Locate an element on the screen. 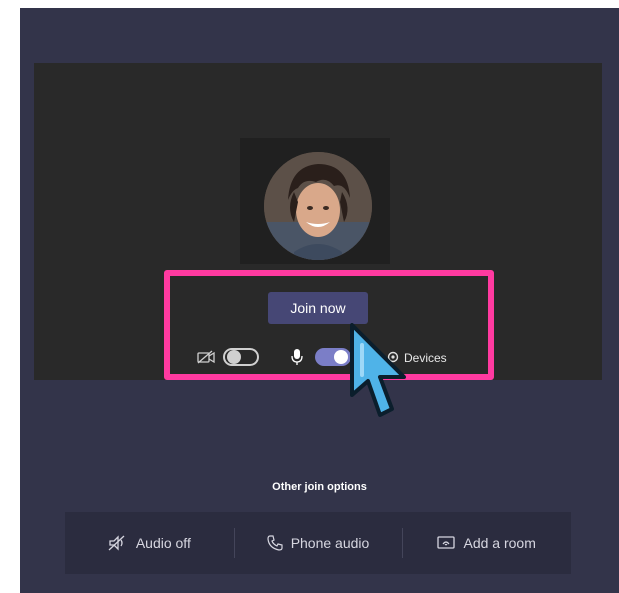 The width and height of the screenshot is (619, 593). audio-off-label: Audio off is located at coordinates (163, 543).